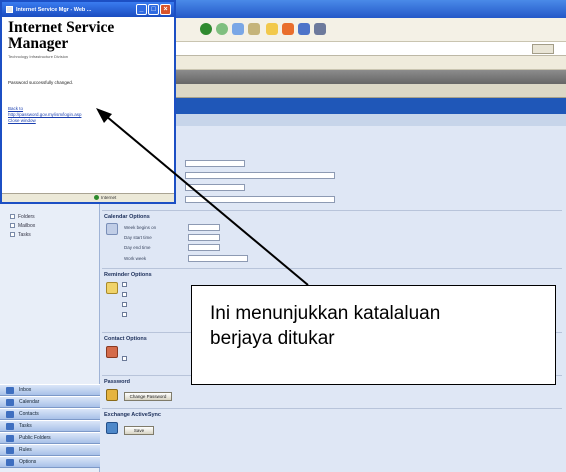 The image size is (566, 472). What do you see at coordinates (272, 338) in the screenshot?
I see `callout-line-2: berjaya ditukar` at bounding box center [272, 338].